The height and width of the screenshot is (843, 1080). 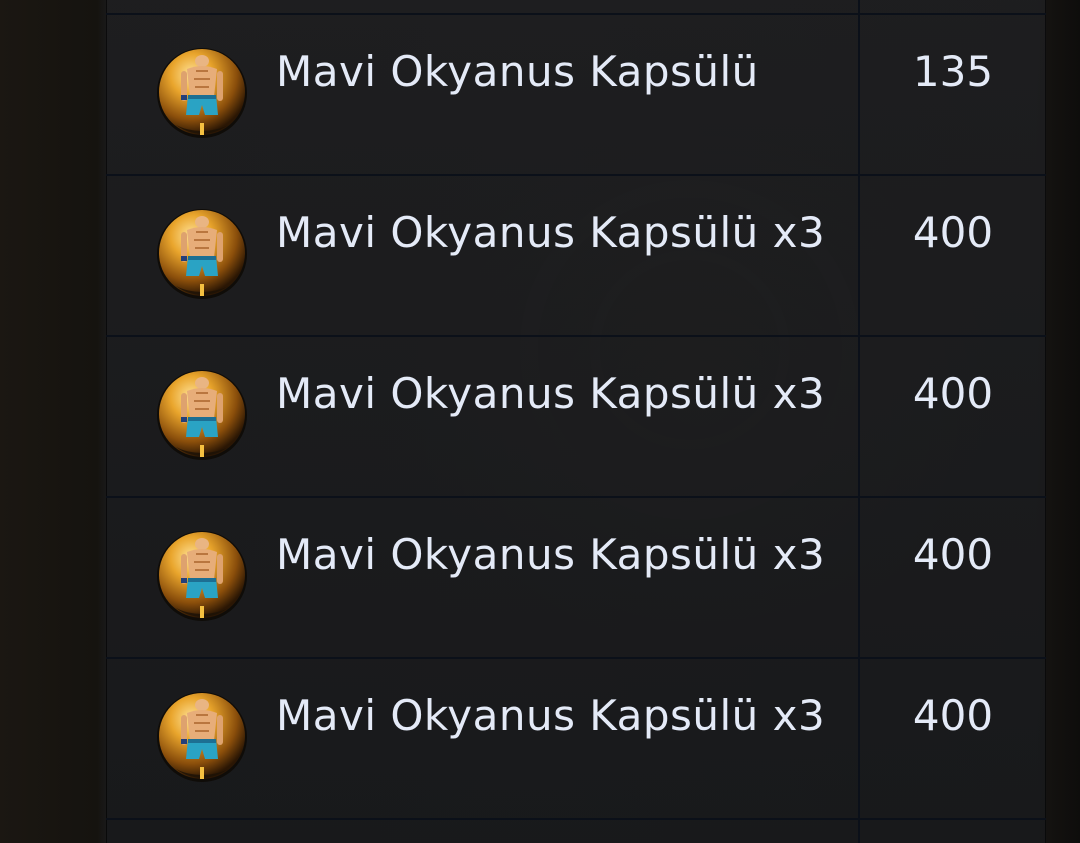 I want to click on next-row-edge, so click(x=576, y=831).